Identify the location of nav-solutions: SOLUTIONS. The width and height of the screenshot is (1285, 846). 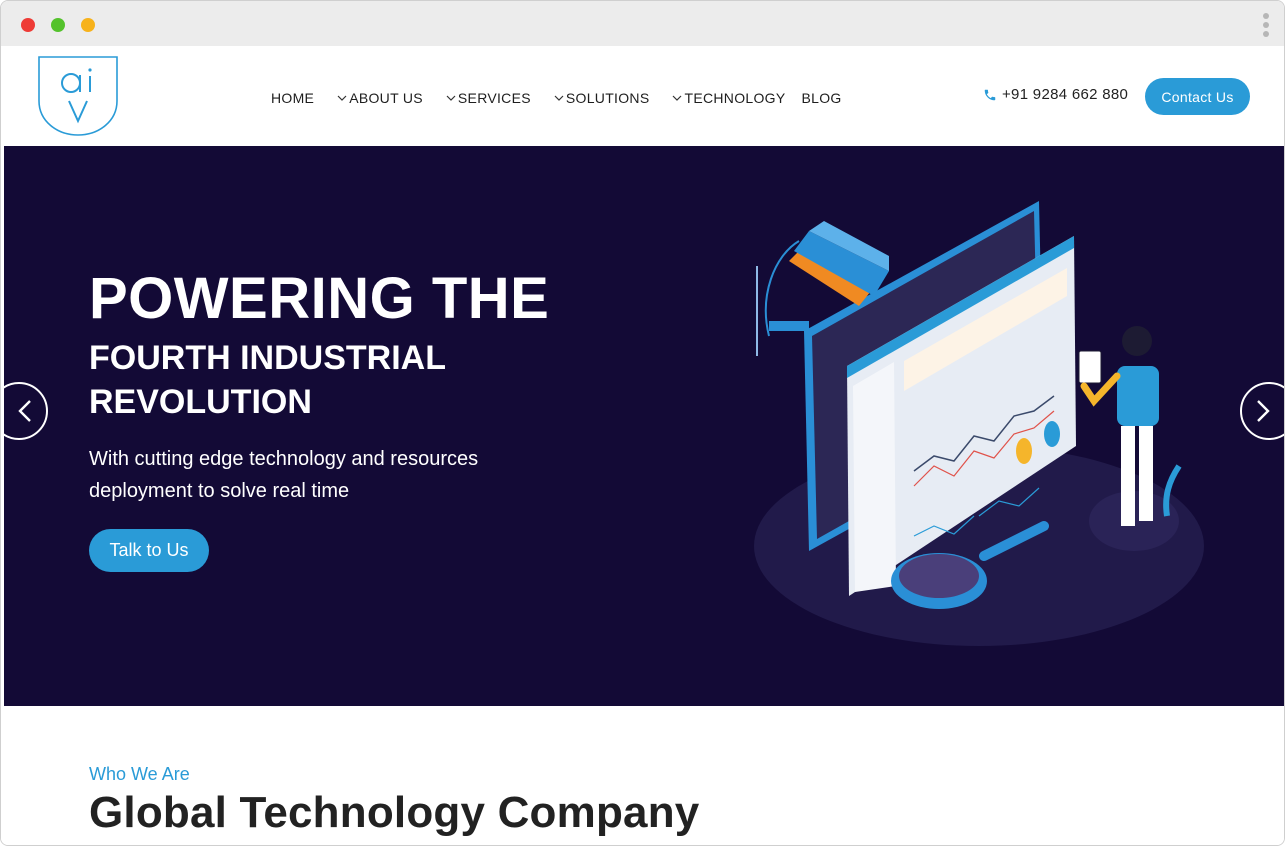
(601, 98).